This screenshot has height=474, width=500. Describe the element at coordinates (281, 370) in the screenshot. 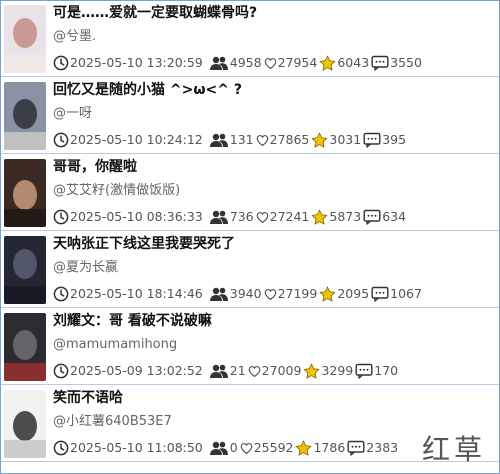

I see `like-count: 27009` at that location.